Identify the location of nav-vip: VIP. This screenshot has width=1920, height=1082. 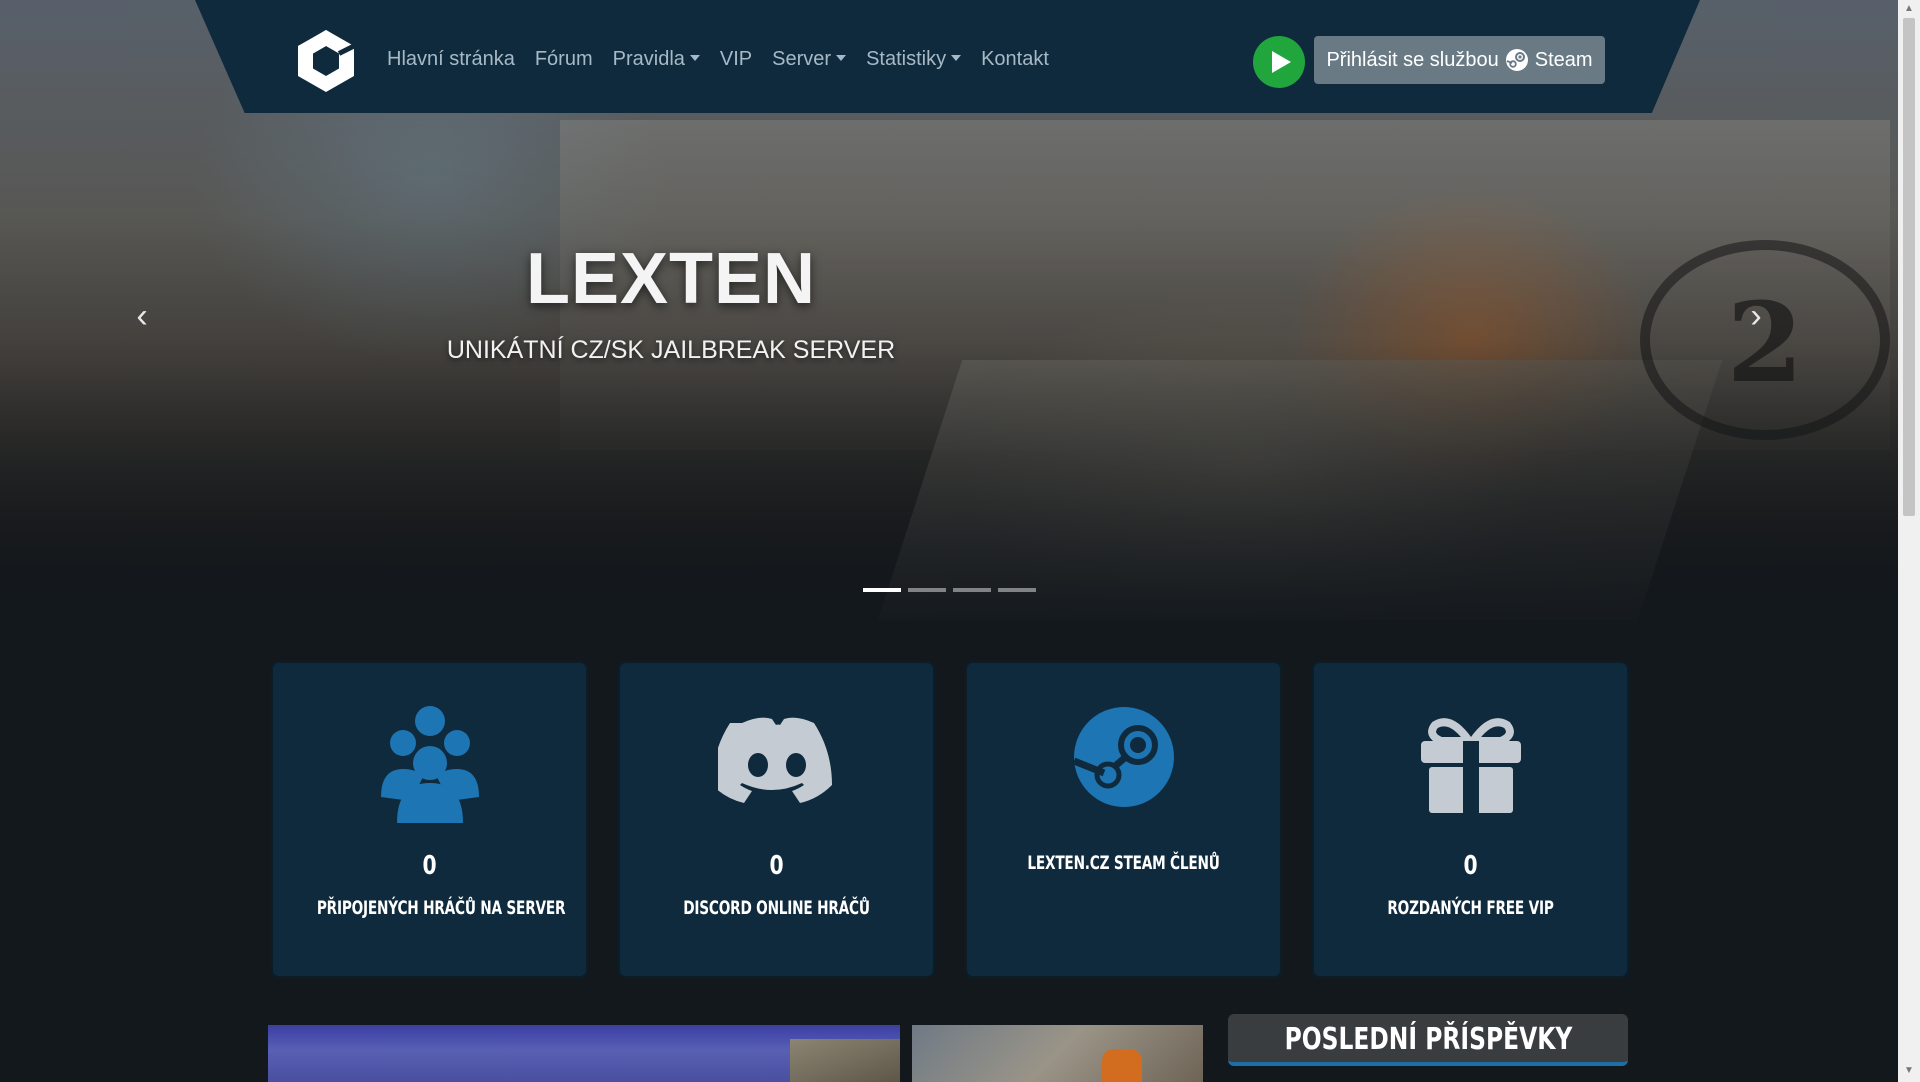
(736, 59).